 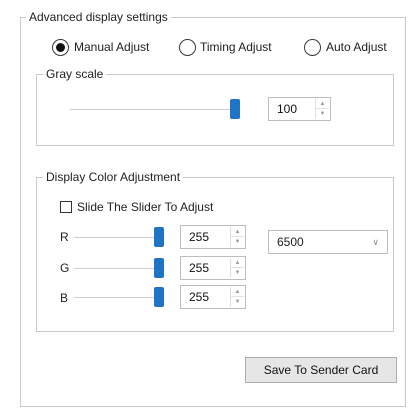 What do you see at coordinates (64, 298) in the screenshot?
I see `channel-b-label: B` at bounding box center [64, 298].